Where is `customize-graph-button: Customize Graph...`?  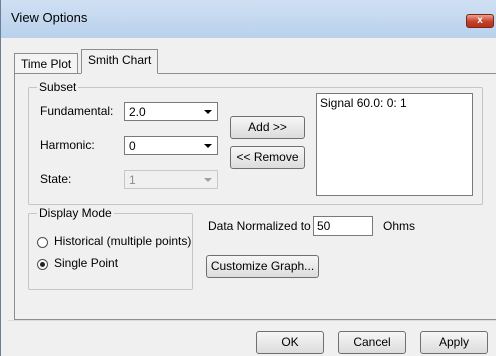 customize-graph-button: Customize Graph... is located at coordinates (262, 266).